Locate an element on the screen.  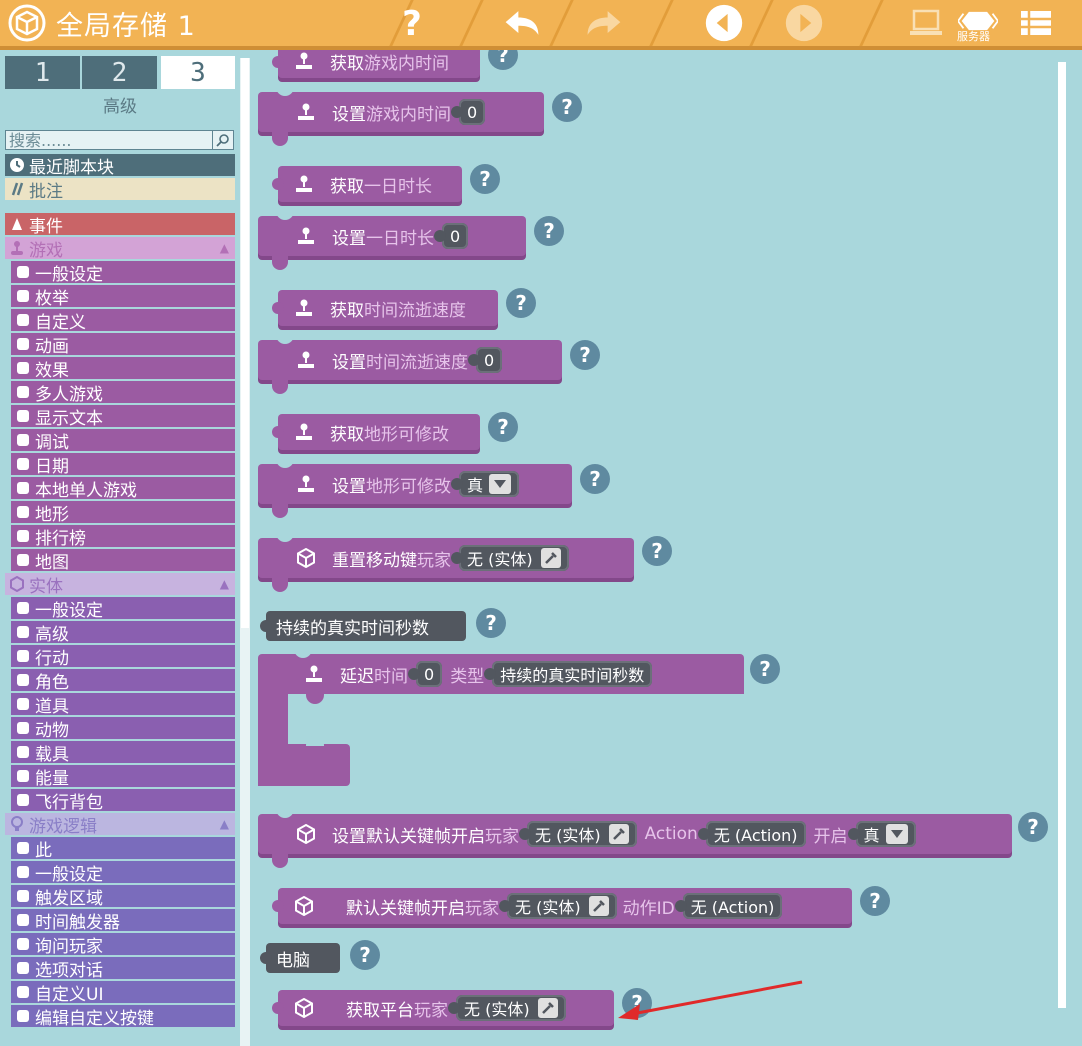
sidebar-item: 载具 is located at coordinates (123, 753).